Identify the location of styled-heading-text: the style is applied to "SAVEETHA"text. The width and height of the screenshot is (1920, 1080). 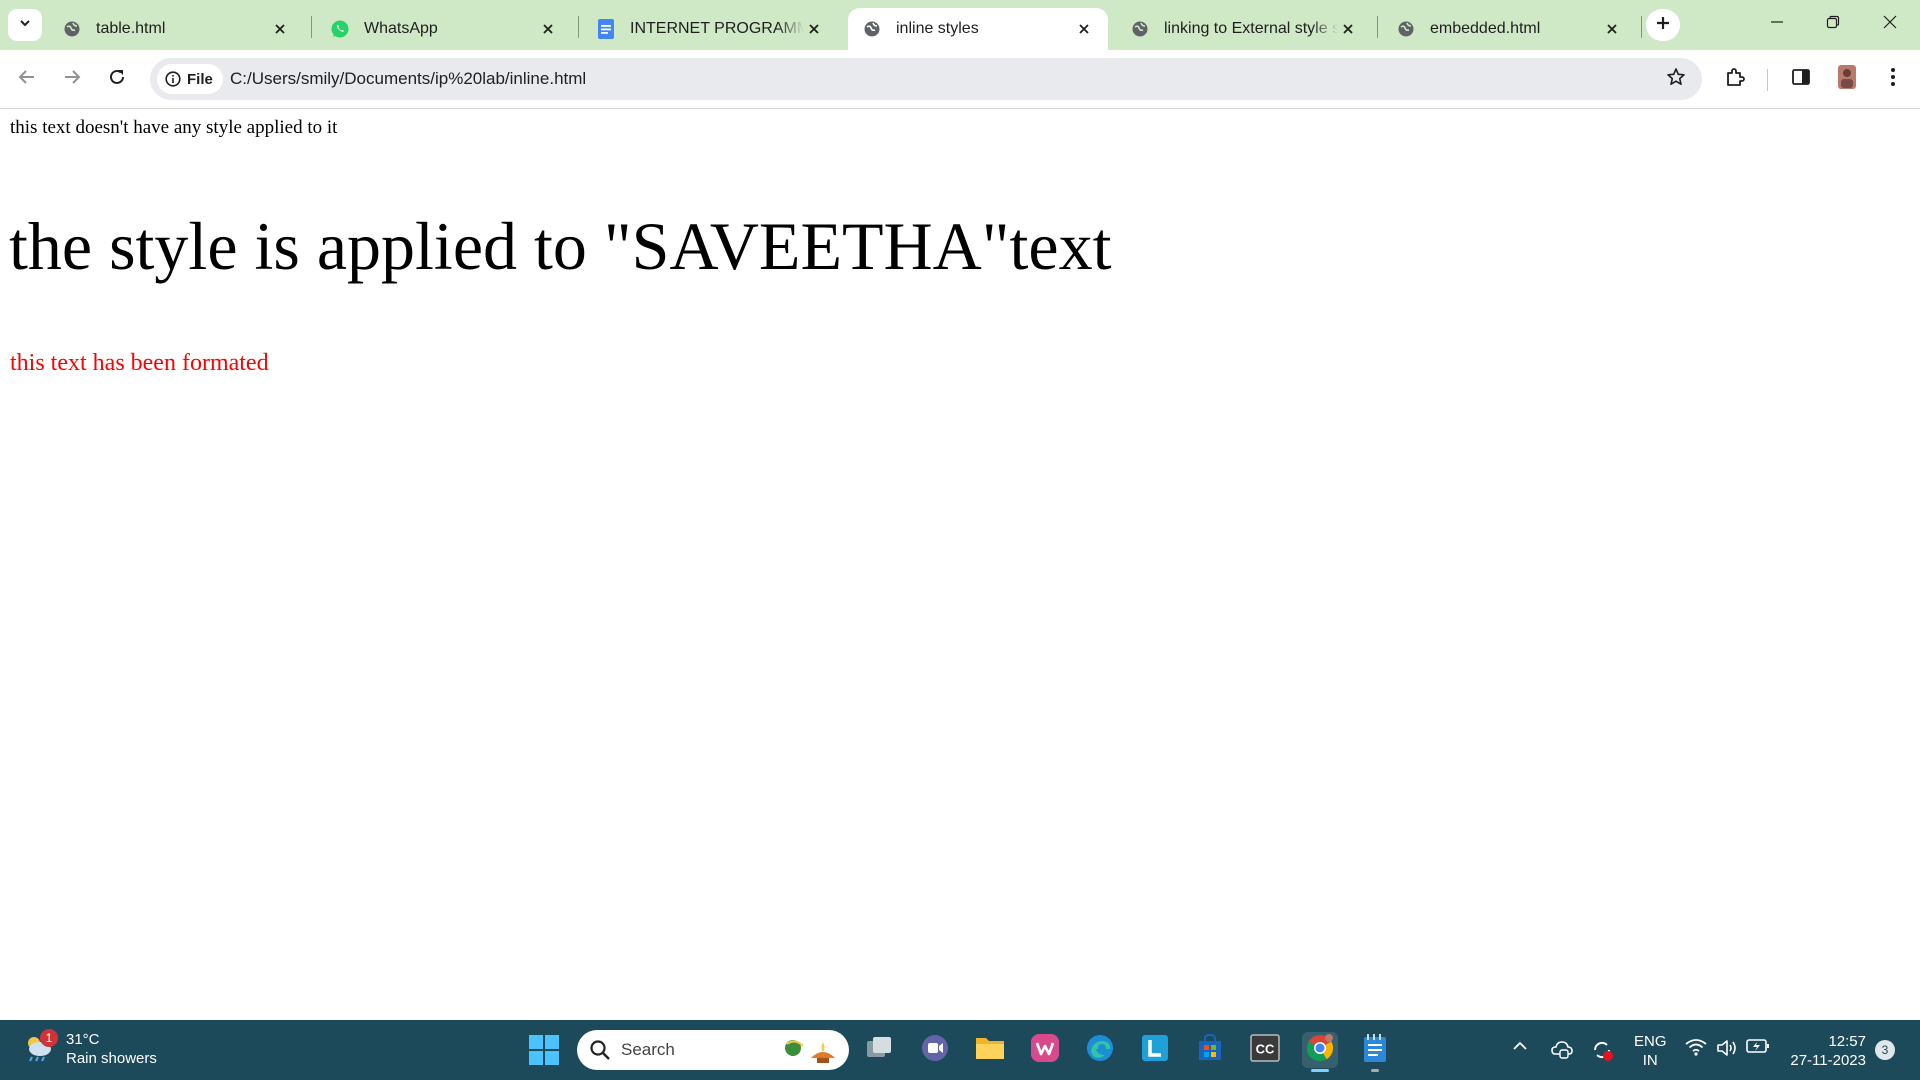
(560, 246).